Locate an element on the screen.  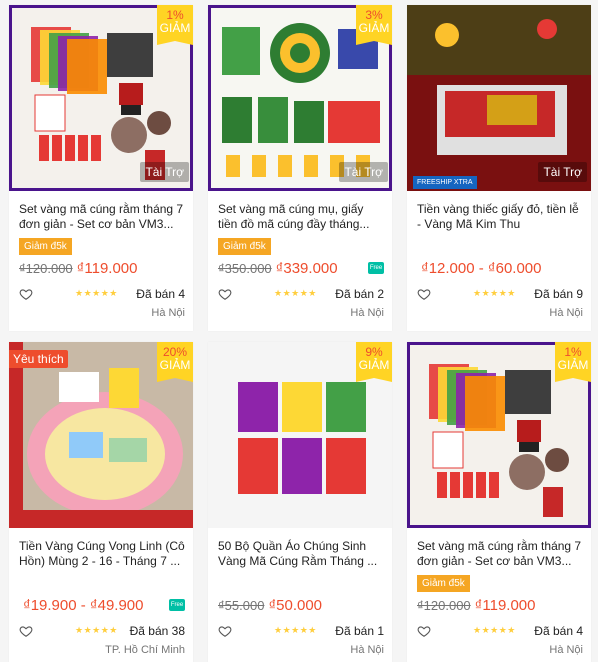
sold-count: Đã bán 2 is located at coordinates (359, 294).